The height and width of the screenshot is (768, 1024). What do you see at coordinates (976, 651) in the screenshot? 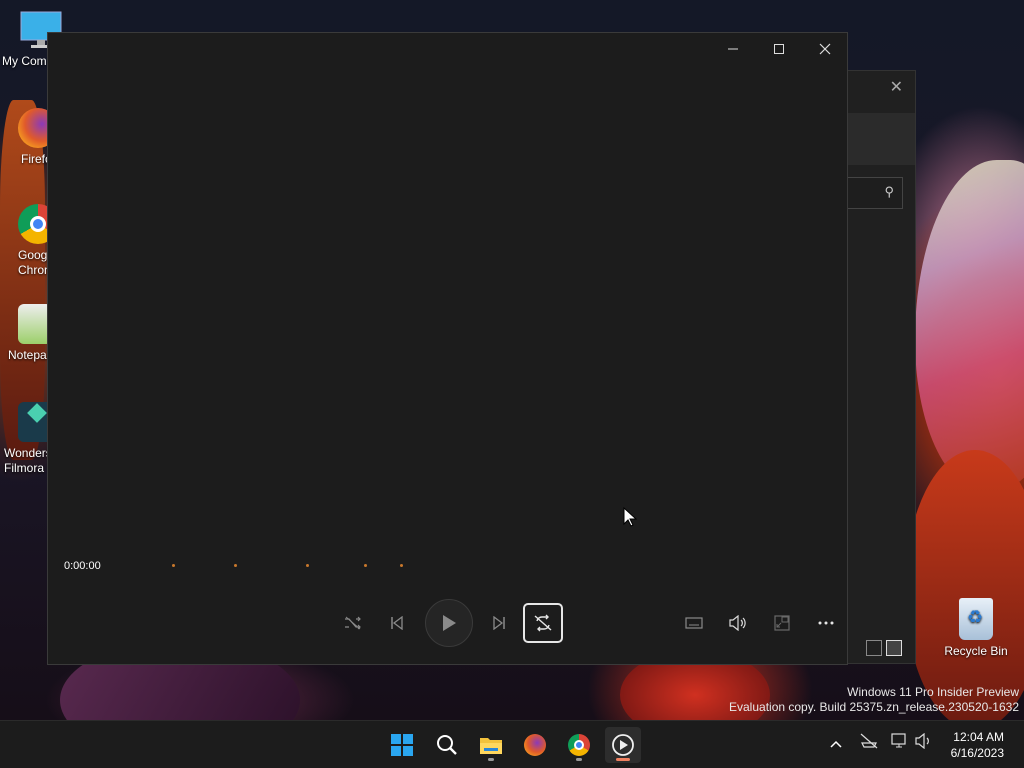
I see `recycle-bin-label: Recycle Bin` at bounding box center [976, 651].